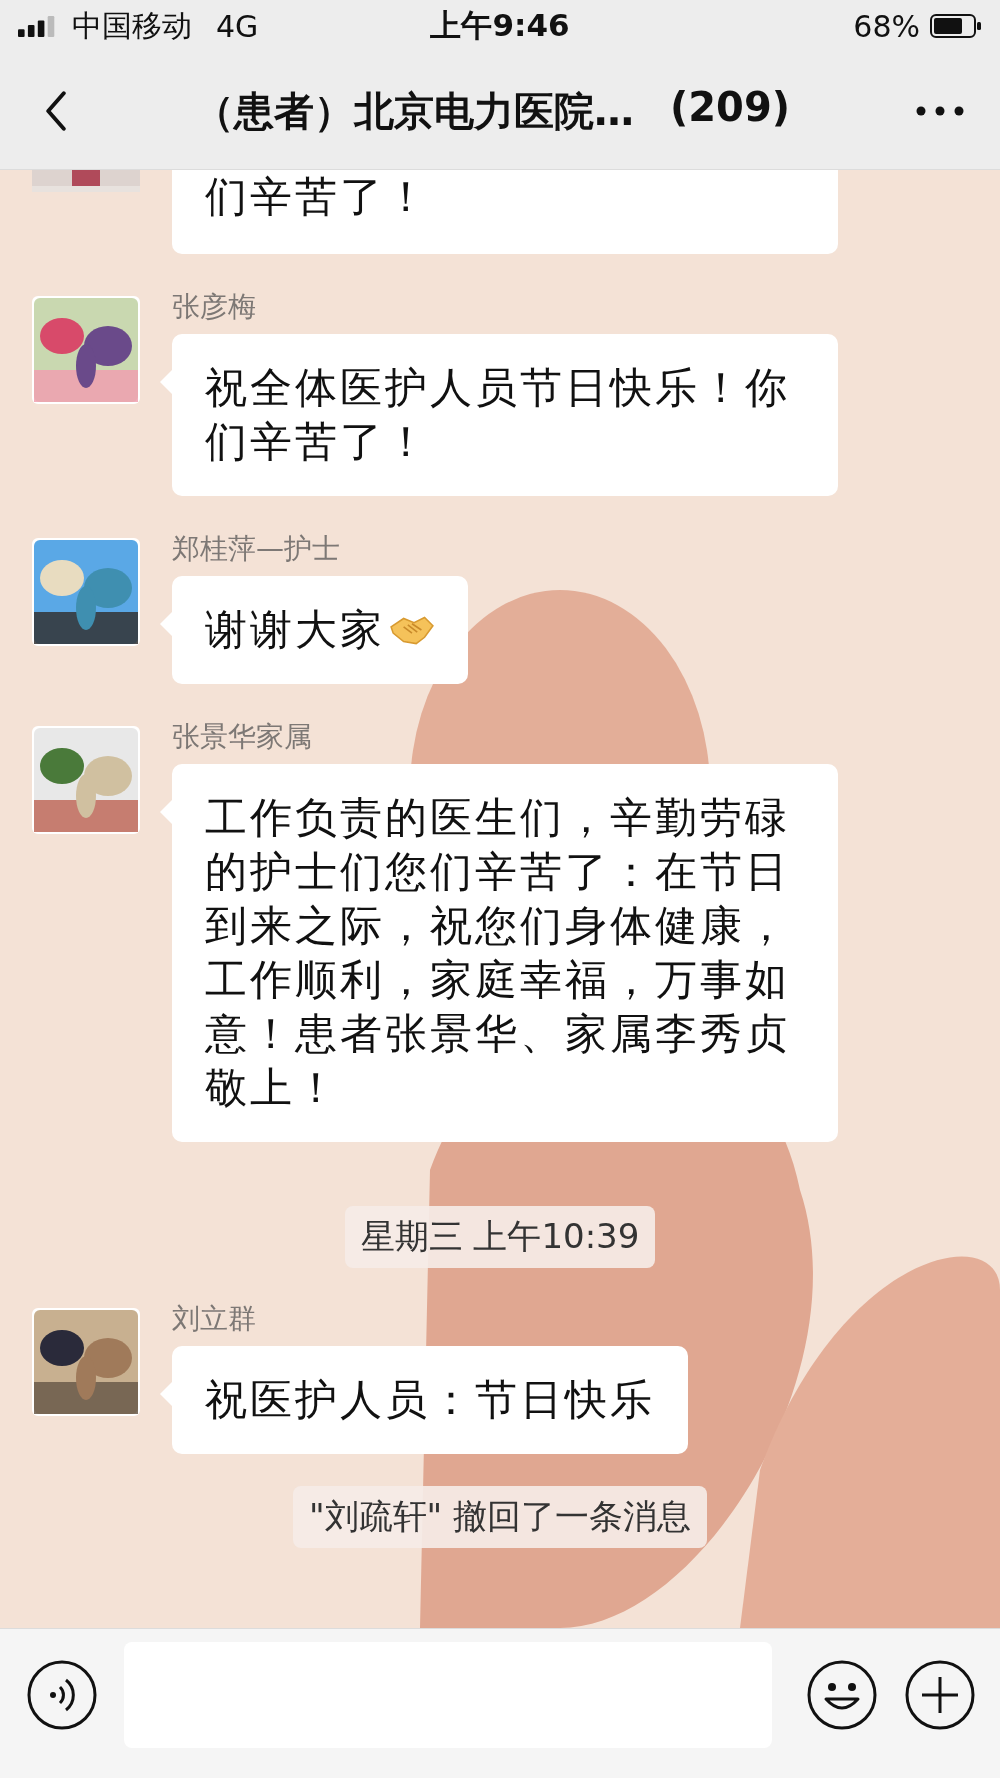 This screenshot has height=1778, width=1000. What do you see at coordinates (956, 26) in the screenshot?
I see `battery-icon` at bounding box center [956, 26].